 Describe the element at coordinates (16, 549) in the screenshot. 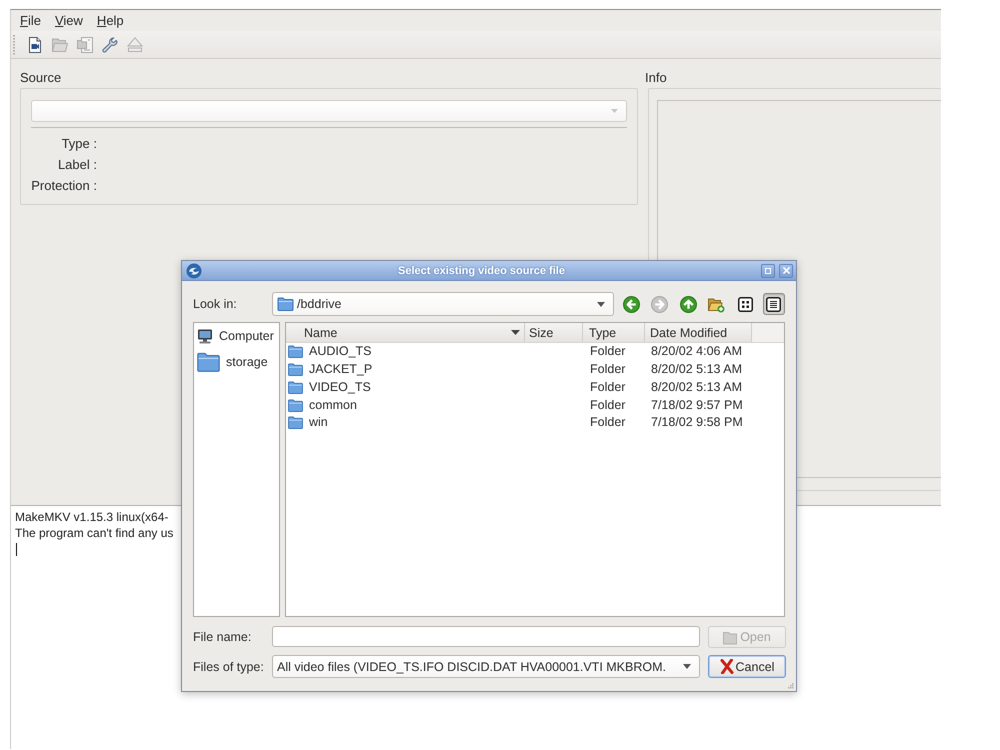

I see `text-caret-icon` at that location.